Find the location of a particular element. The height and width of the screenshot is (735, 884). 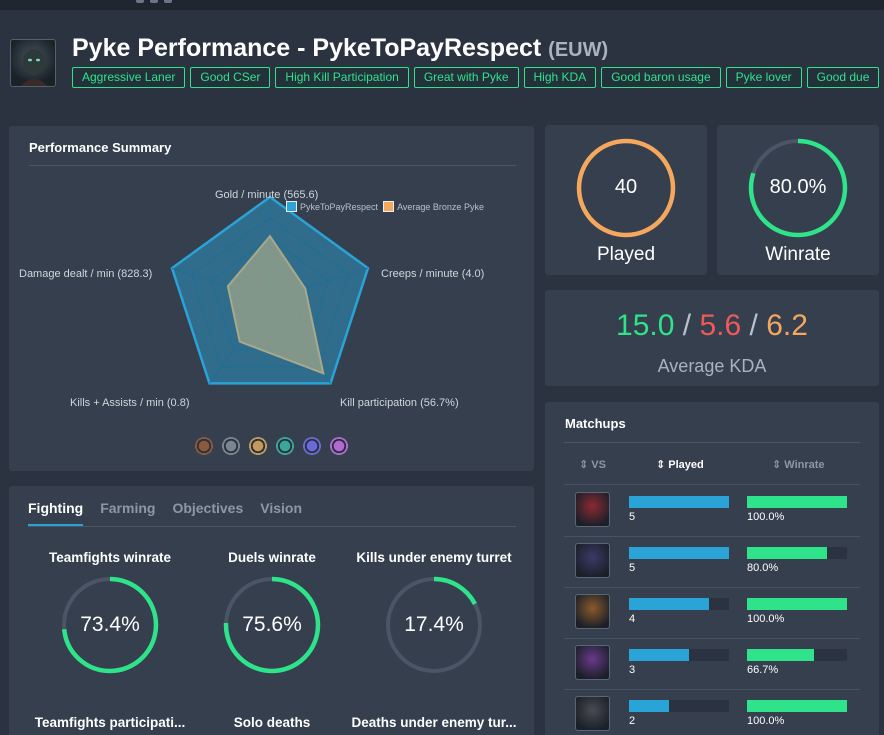

tag-badge: High KDA is located at coordinates (560, 77).